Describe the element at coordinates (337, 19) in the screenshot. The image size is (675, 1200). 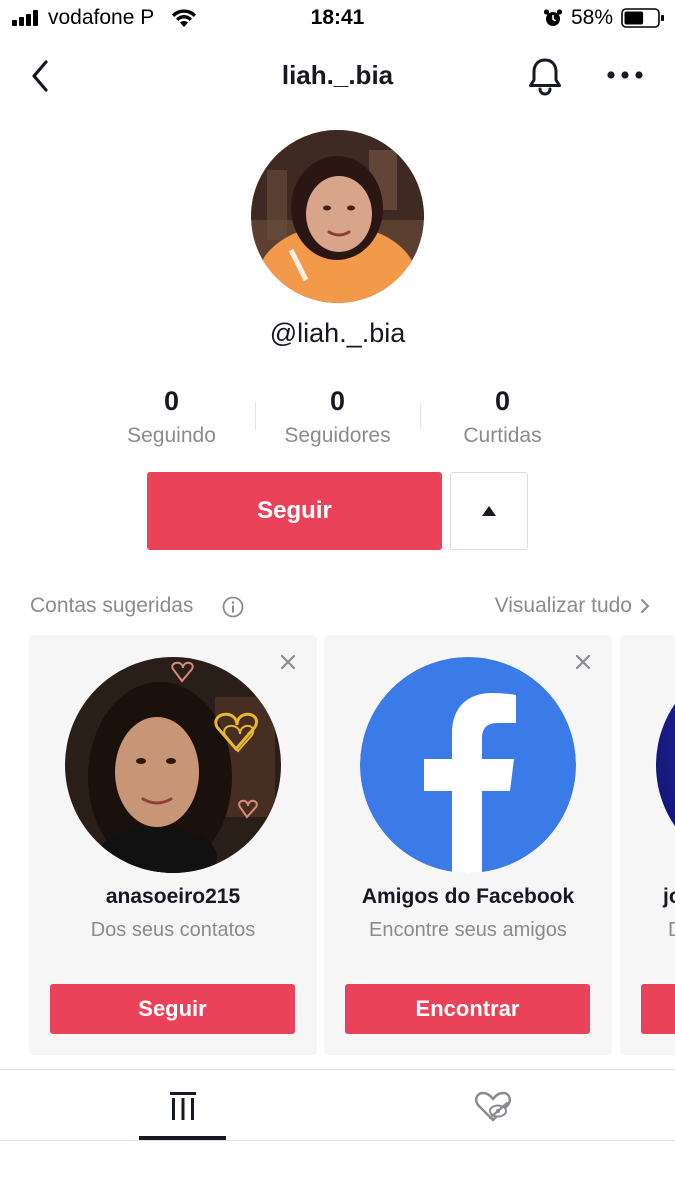
I see `status-bar: vodafone P 18:41 58%` at that location.